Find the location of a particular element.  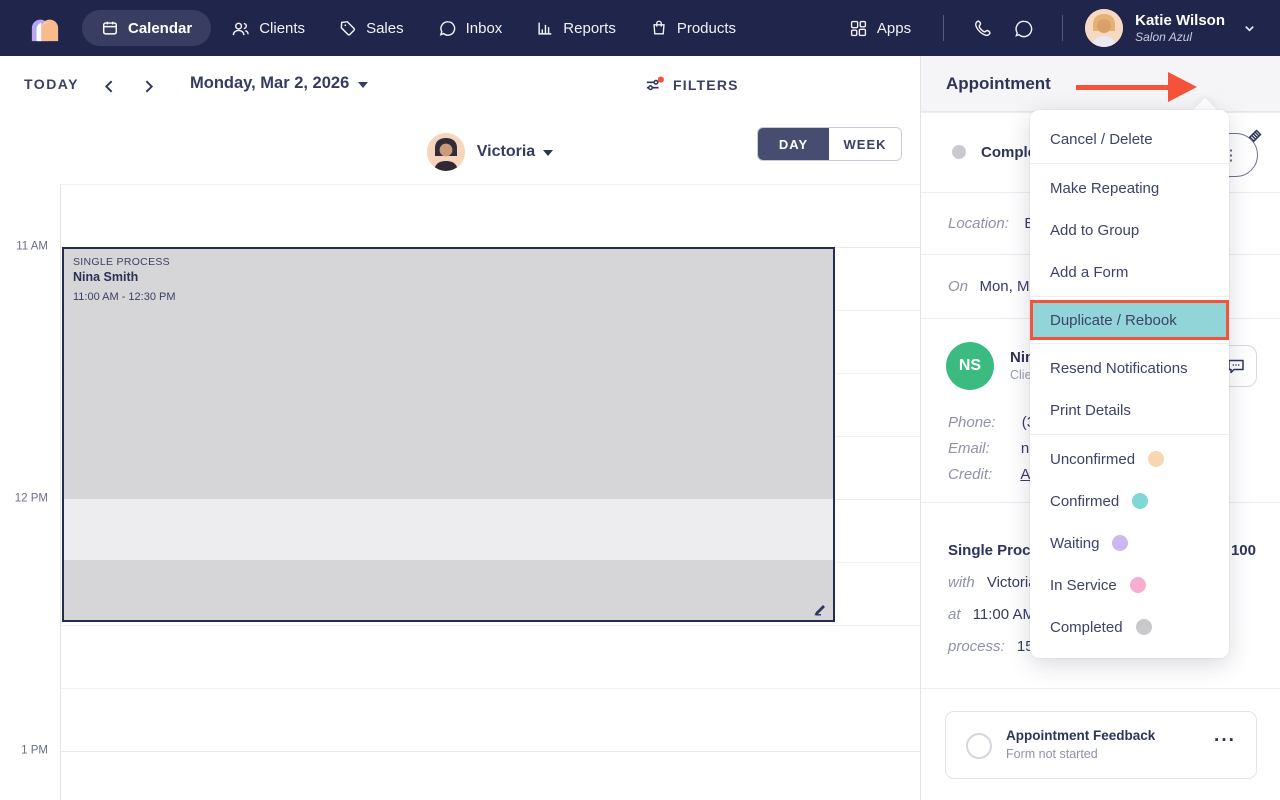

nav-item-label: Apps is located at coordinates (894, 28).